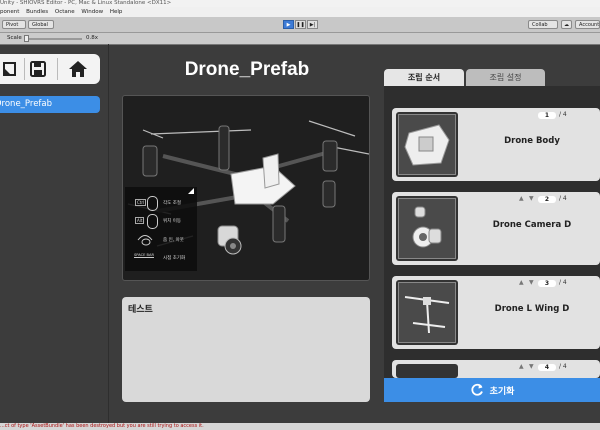 This screenshot has width=600, height=430. I want to click on pause-button: ❚❚, so click(300, 24).